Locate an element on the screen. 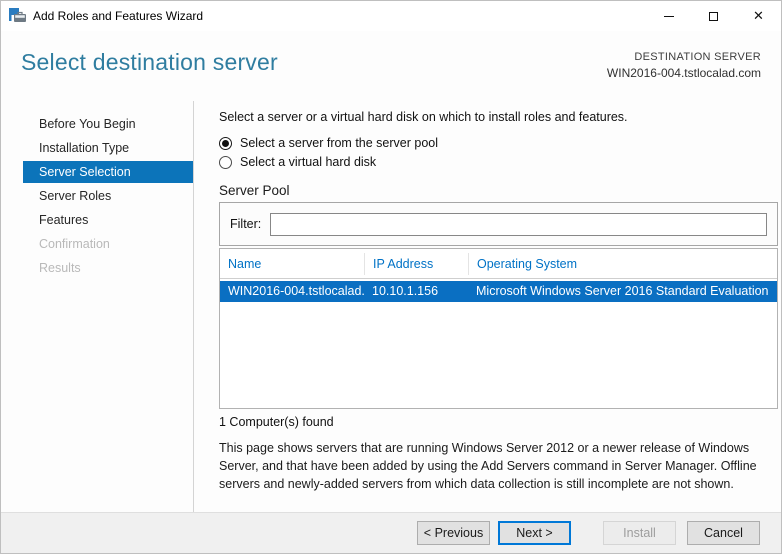 Image resolution: width=782 pixels, height=554 pixels. radio-server-pool: Select a server from the server pool is located at coordinates (498, 143).